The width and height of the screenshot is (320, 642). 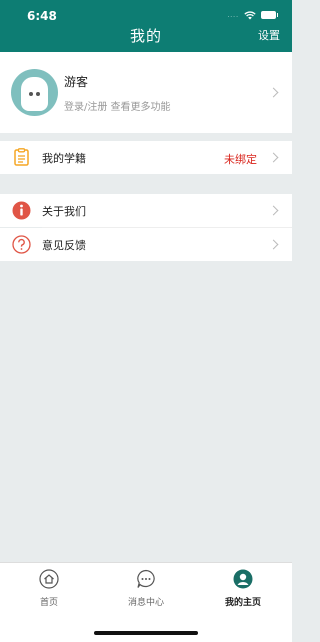 I want to click on avatar-face-icon, so click(x=34, y=94).